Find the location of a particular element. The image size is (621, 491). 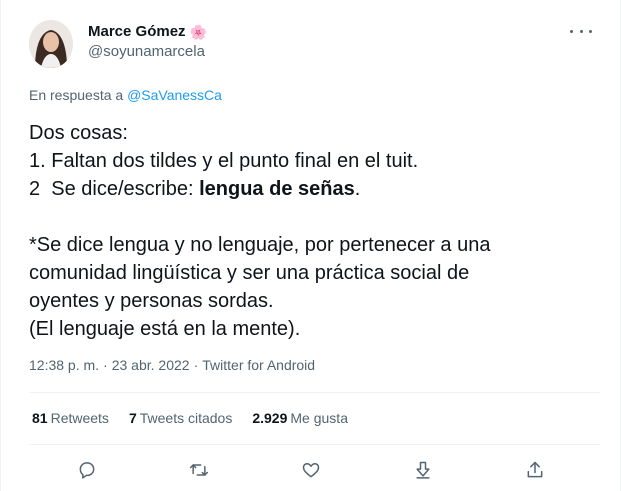

quotes-count: 7 is located at coordinates (132, 418).